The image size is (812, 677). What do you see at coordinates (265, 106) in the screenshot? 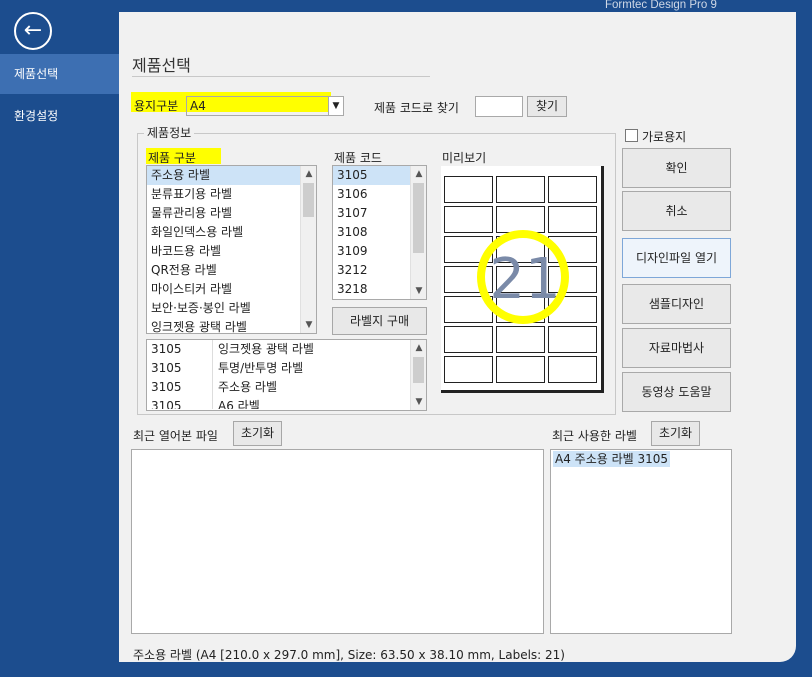
I see `paper-type-select: A4 ▼` at bounding box center [265, 106].